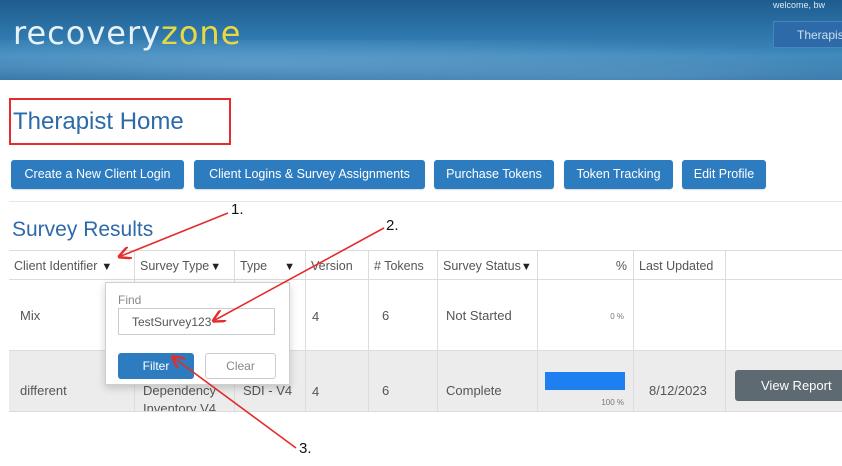 The image size is (842, 466). I want to click on column-header-type: Type ▼, so click(270, 265).